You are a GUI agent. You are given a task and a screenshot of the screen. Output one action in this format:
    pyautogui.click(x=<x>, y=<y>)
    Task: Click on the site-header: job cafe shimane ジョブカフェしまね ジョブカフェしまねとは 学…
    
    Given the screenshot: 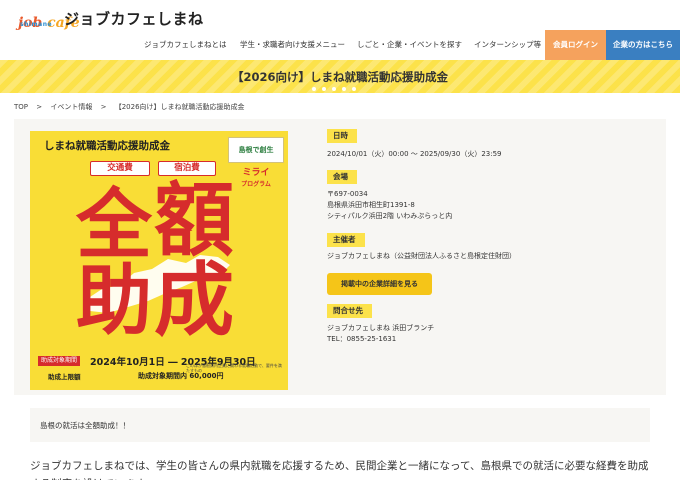 What is the action you would take?
    pyautogui.click(x=340, y=30)
    